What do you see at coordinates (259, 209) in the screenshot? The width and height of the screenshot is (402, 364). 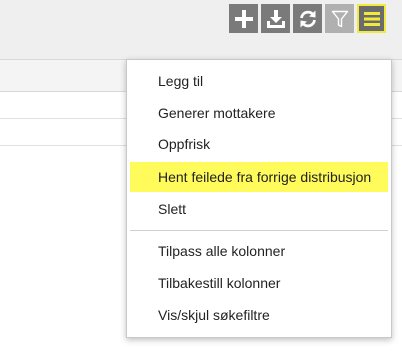 I see `menu-item-delete: Slett` at bounding box center [259, 209].